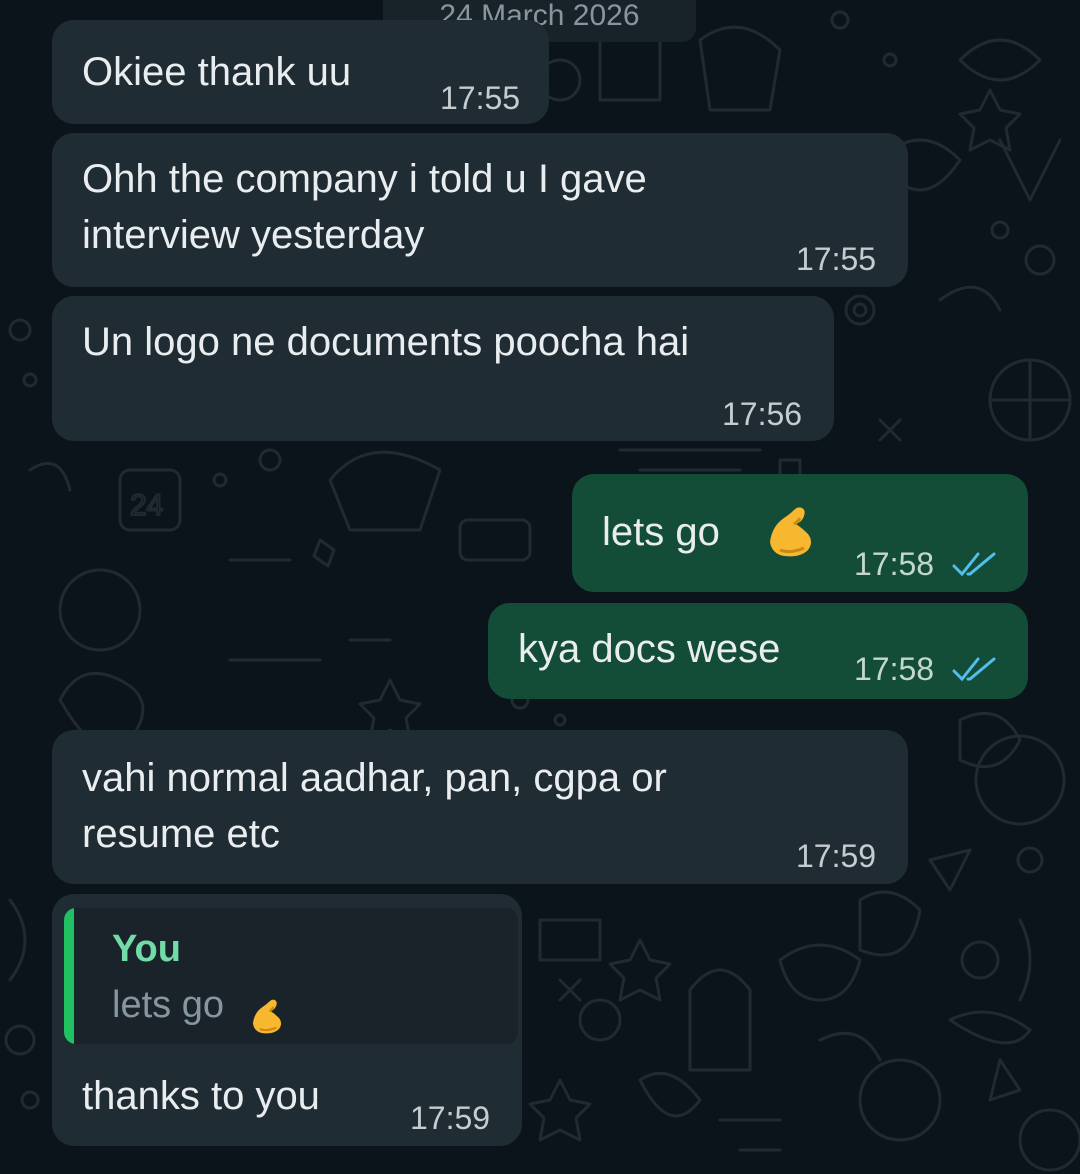 This screenshot has height=1174, width=1080. I want to click on outgoing-message: lets go 17:58, so click(800, 533).